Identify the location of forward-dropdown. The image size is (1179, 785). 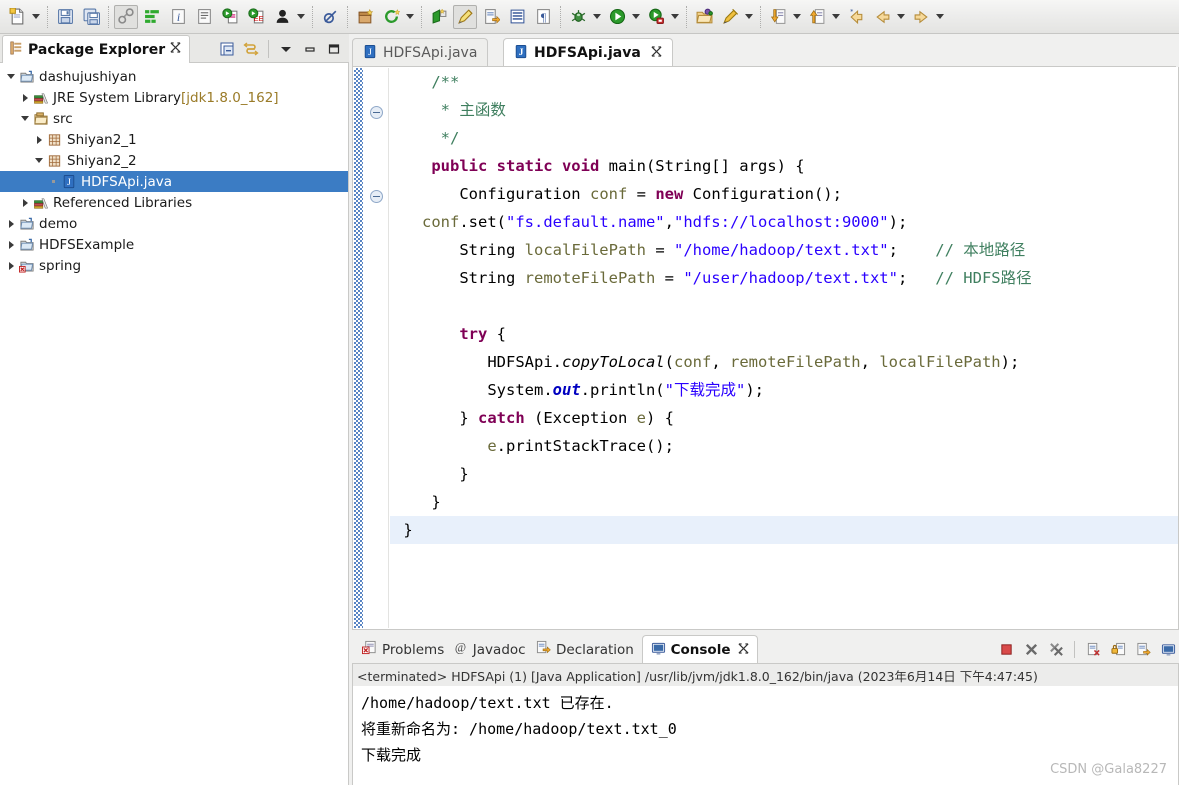
(940, 17).